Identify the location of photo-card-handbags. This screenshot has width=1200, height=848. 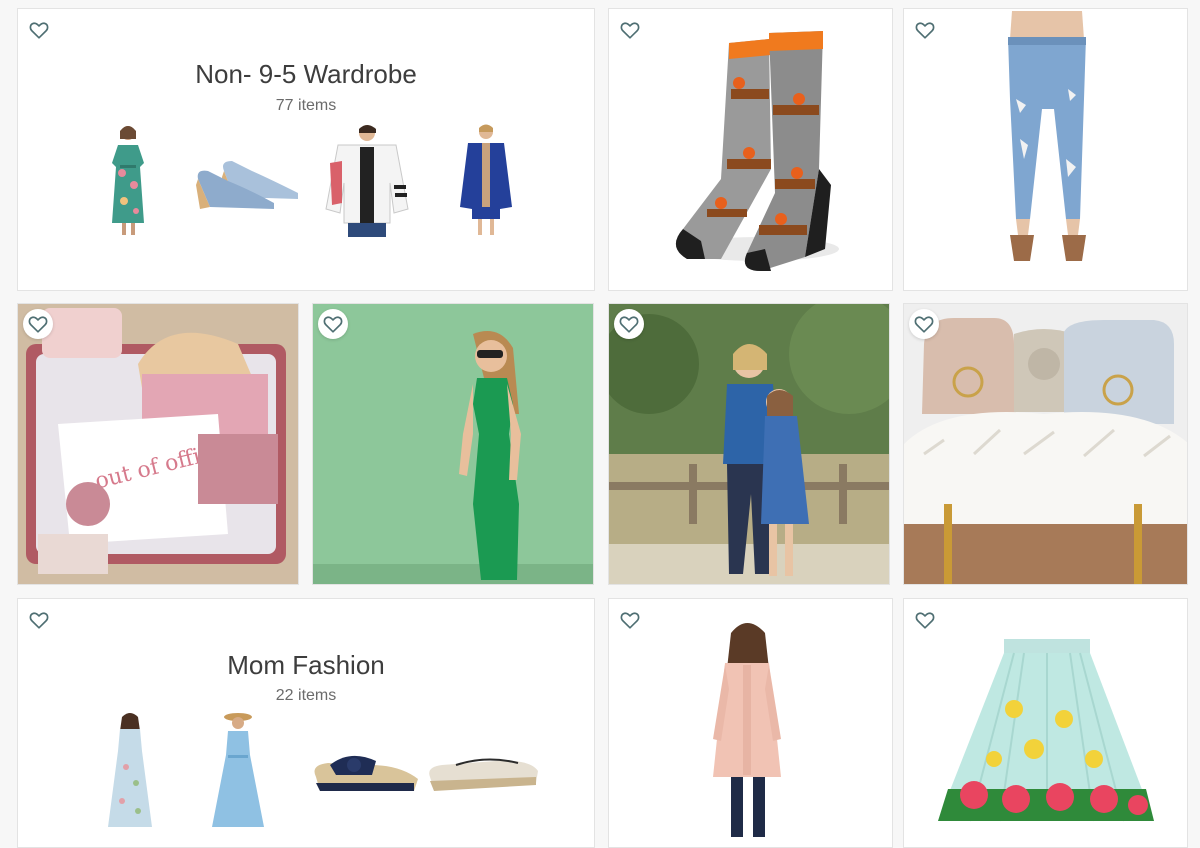
(1045, 444).